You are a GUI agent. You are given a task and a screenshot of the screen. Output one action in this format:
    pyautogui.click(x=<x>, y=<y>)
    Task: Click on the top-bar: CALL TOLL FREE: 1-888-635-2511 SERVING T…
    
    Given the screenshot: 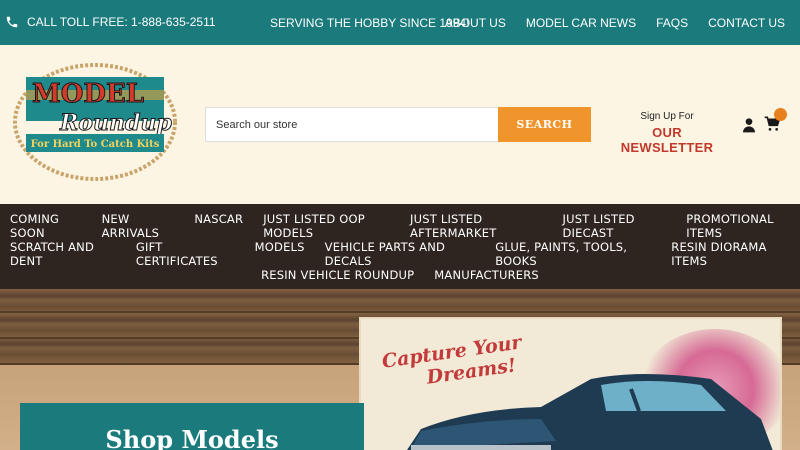 What is the action you would take?
    pyautogui.click(x=400, y=22)
    